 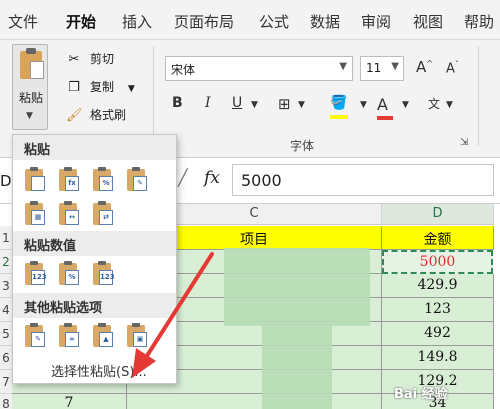 What do you see at coordinates (173, 315) in the screenshot?
I see `annotation-arrow` at bounding box center [173, 315].